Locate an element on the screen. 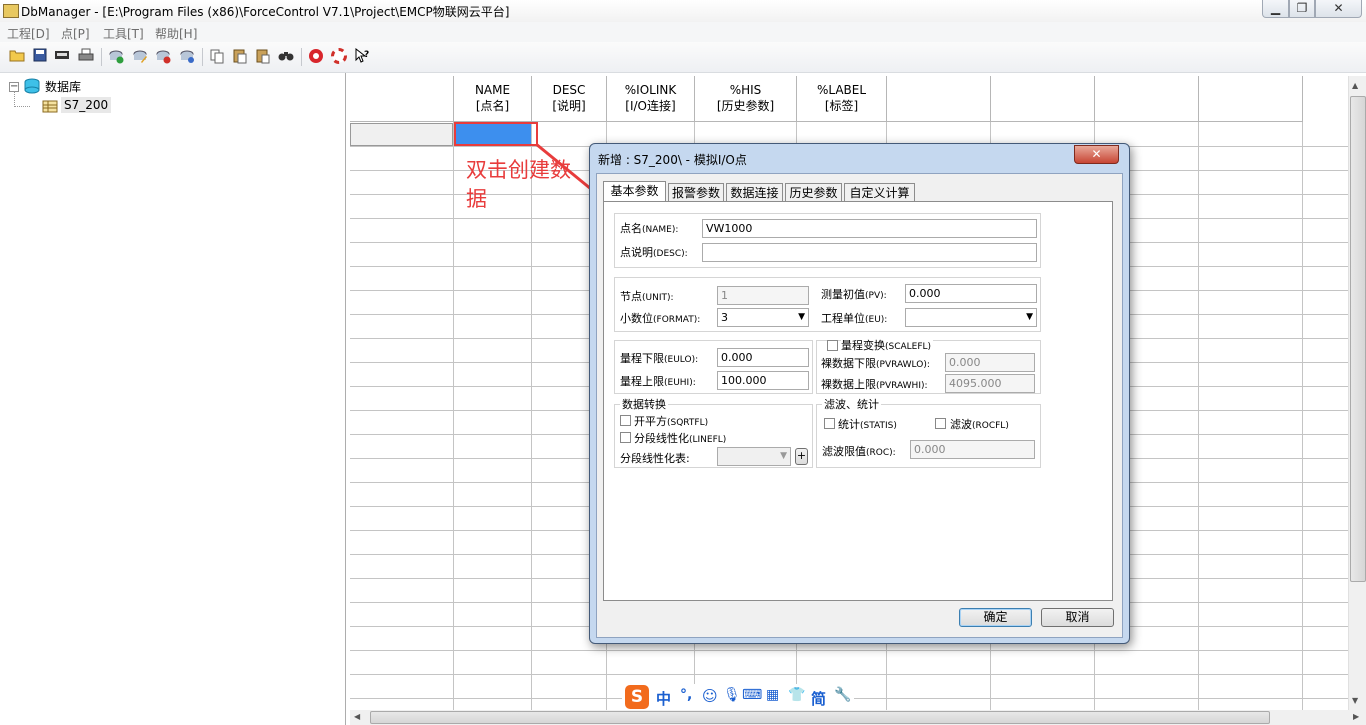  database-icon is located at coordinates (32, 86).